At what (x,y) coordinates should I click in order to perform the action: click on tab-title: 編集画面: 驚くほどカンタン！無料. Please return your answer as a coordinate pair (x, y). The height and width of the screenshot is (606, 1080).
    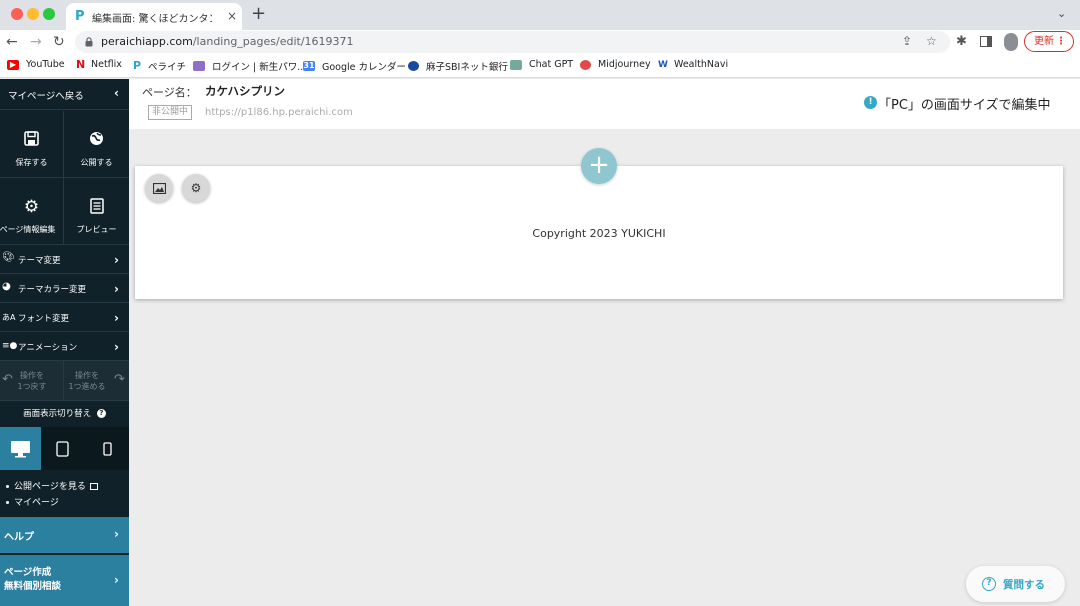
    Looking at the image, I should click on (152, 19).